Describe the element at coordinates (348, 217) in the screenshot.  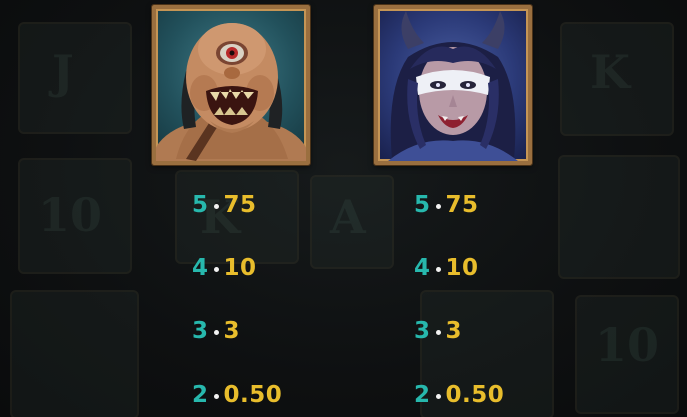
I see `background-glyph: A` at that location.